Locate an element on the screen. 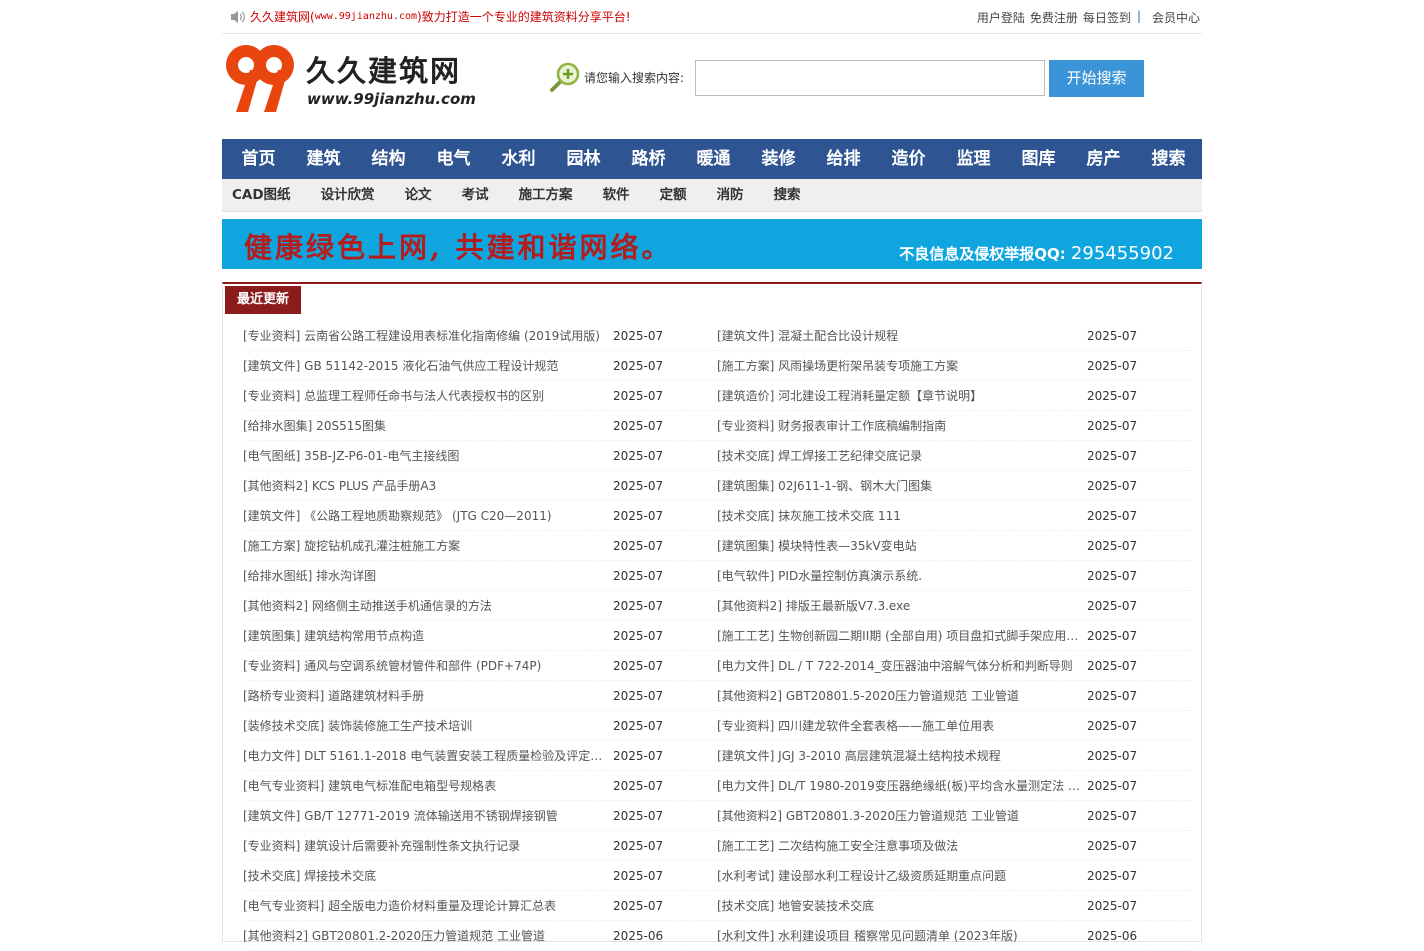 Image resolution: width=1424 pixels, height=951 pixels. subnav-item-fire: 消防 is located at coordinates (730, 195).